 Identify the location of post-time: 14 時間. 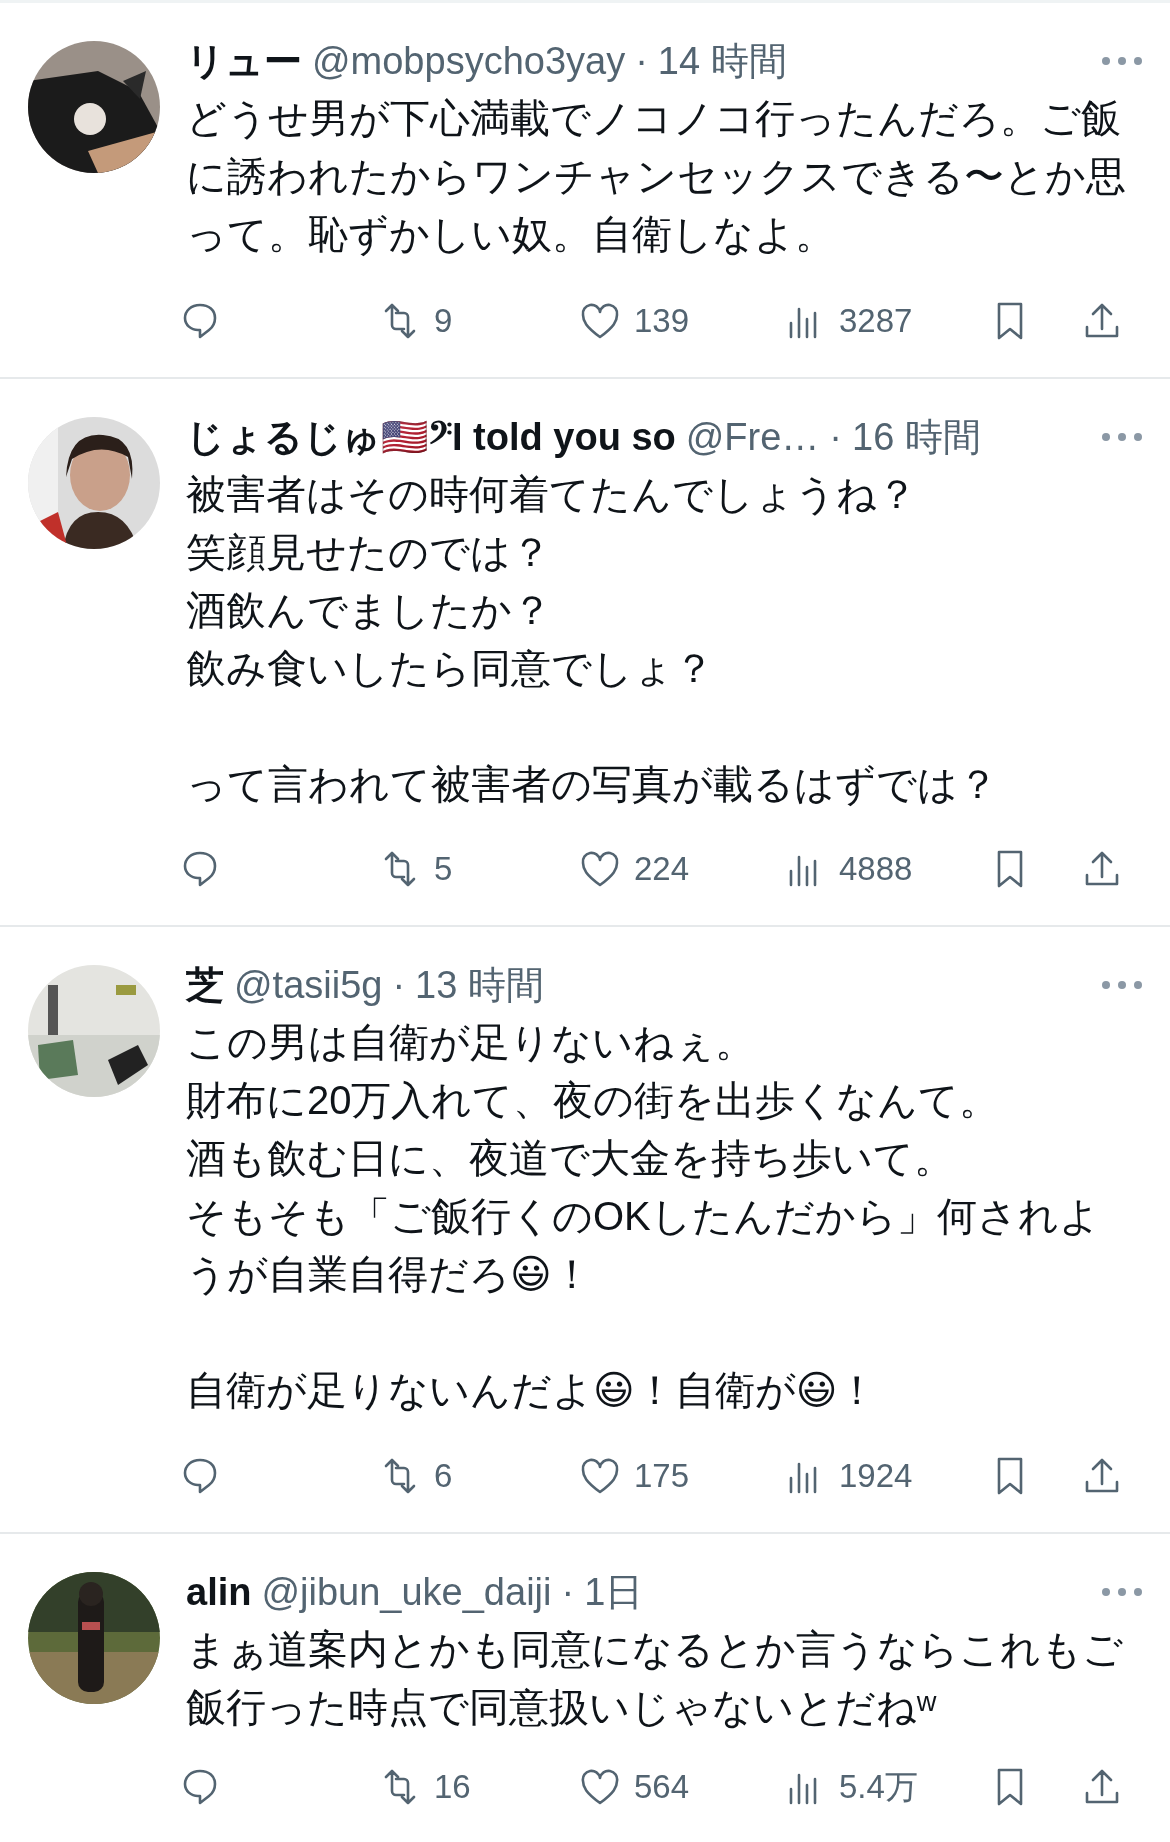
(722, 61).